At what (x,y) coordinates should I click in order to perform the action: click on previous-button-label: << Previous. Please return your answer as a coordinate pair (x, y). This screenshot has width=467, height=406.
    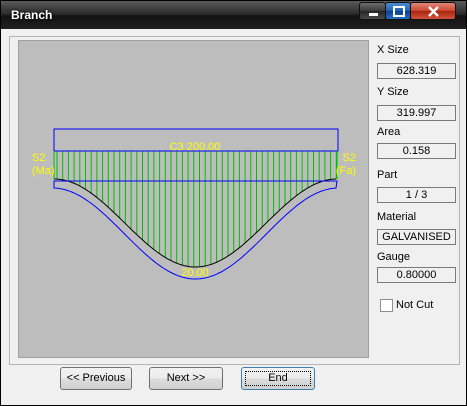
    Looking at the image, I should click on (96, 378).